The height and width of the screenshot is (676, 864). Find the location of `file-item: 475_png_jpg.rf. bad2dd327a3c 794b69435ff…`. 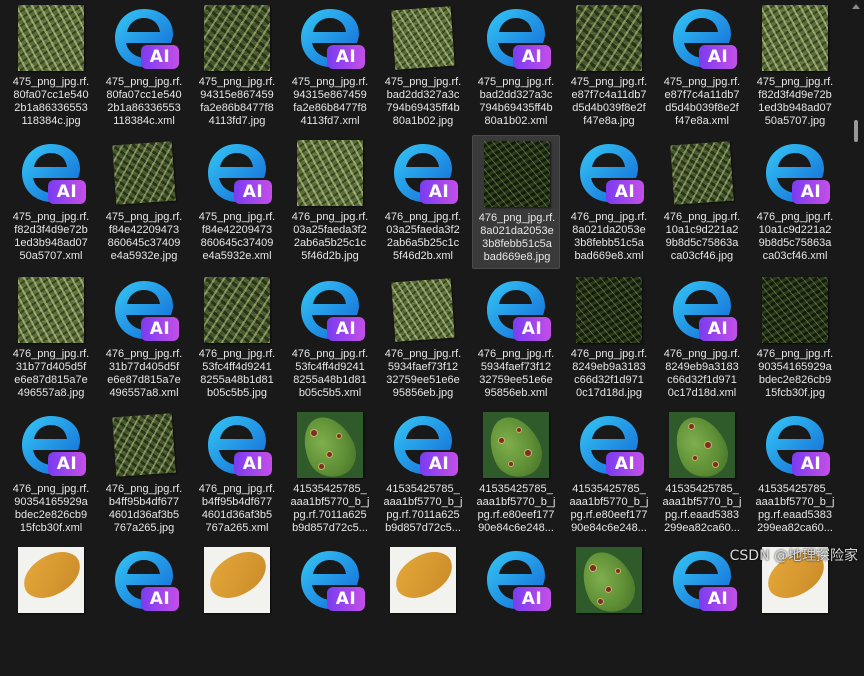

file-item: 475_png_jpg.rf. bad2dd327a3c 794b69435ff… is located at coordinates (423, 67).